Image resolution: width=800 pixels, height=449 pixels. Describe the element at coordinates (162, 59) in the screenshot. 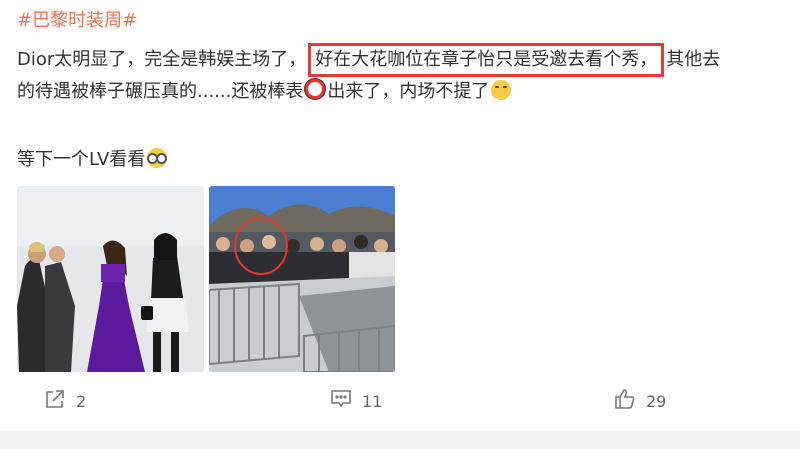

I see `post-text-prefix: Dior太明显了，完全是韩娱主场了，` at that location.